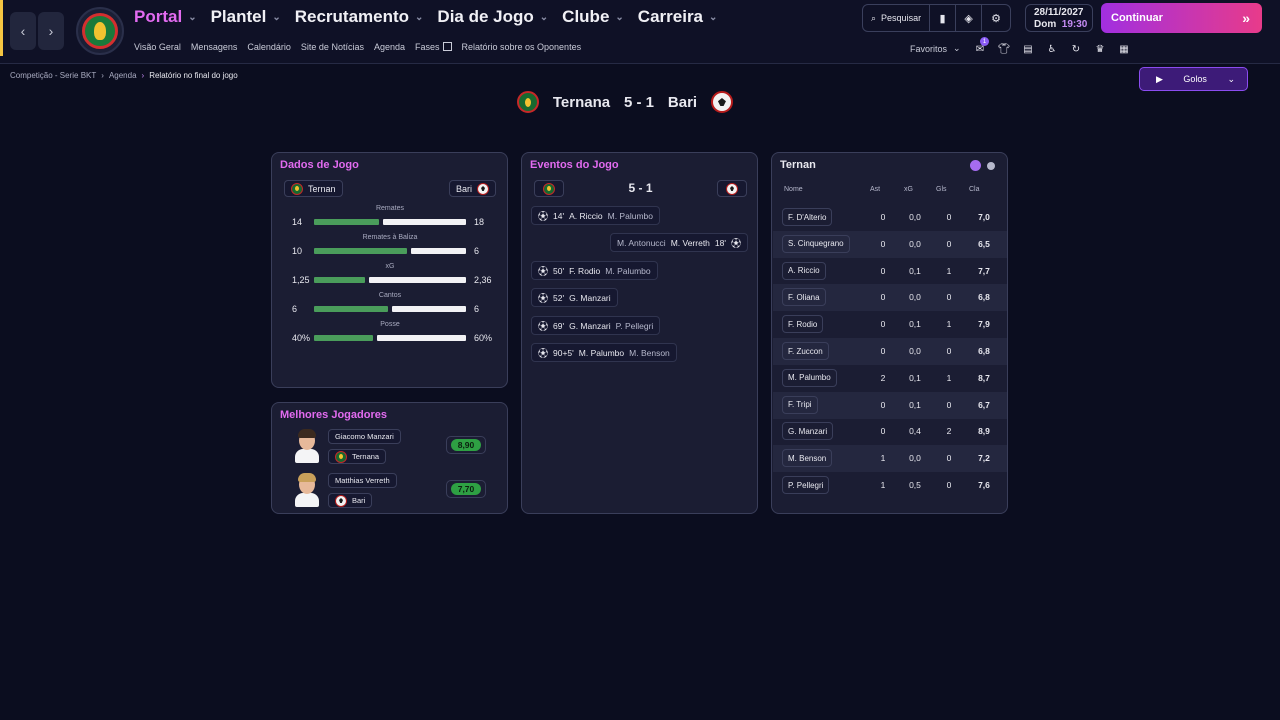 The height and width of the screenshot is (720, 1280). I want to click on player-name: F. D'Alterio, so click(807, 217).